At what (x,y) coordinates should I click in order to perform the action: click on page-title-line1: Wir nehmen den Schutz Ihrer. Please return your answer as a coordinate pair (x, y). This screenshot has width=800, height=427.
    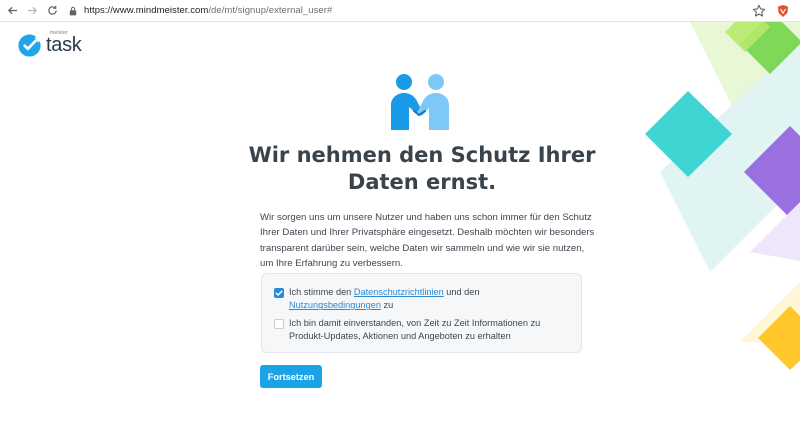
    Looking at the image, I should click on (422, 155).